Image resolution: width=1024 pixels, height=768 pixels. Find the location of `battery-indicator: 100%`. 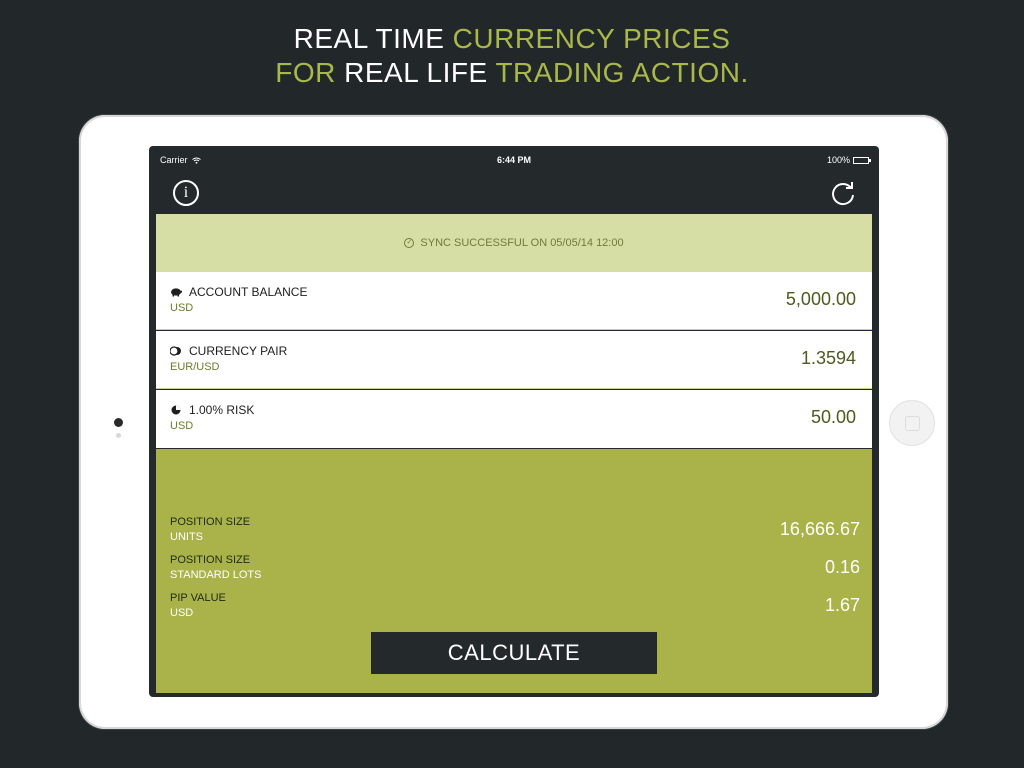

battery-indicator: 100% is located at coordinates (848, 160).